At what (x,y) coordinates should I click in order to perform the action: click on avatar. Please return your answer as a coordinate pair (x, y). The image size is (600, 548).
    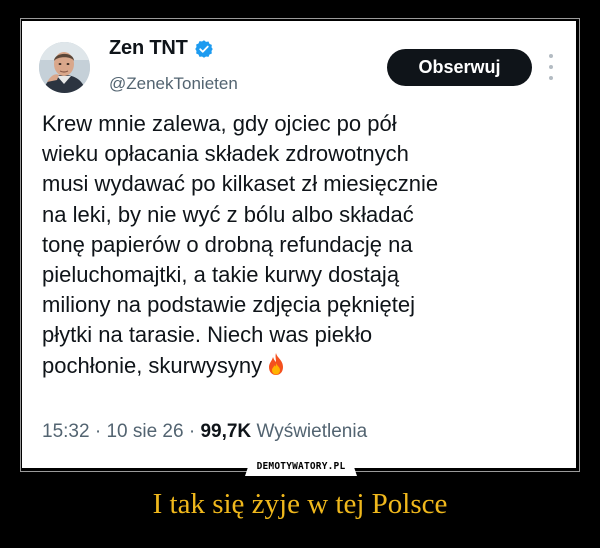
    Looking at the image, I should click on (64, 67).